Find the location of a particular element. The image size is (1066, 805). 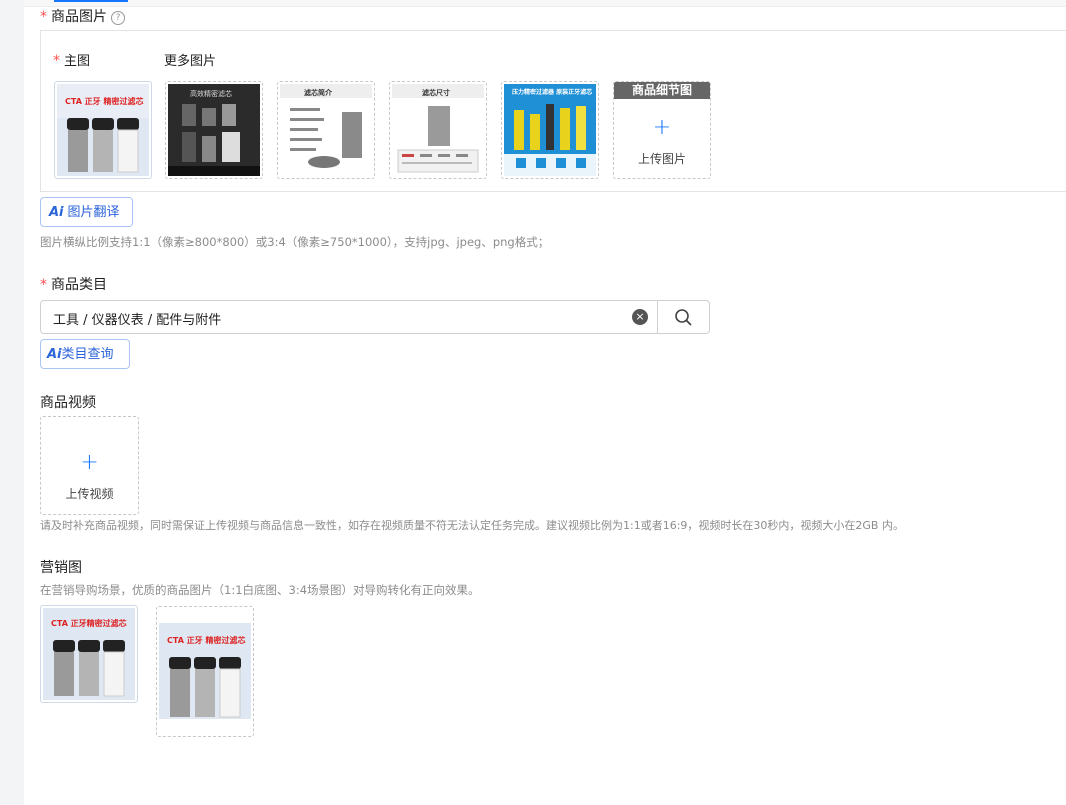

more-image-3-thumbnail: 滤芯尺寸 is located at coordinates (438, 130).